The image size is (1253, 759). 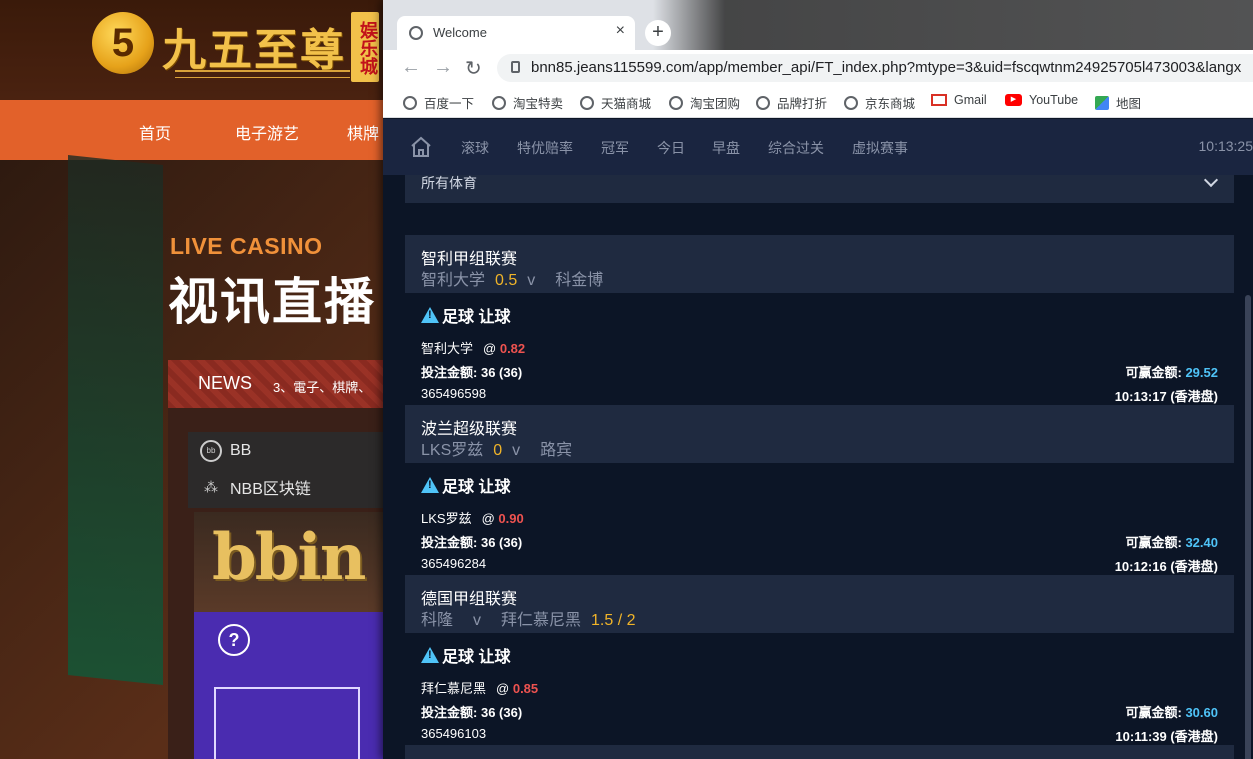 I want to click on tab-outright: 冠军, so click(x=615, y=148).